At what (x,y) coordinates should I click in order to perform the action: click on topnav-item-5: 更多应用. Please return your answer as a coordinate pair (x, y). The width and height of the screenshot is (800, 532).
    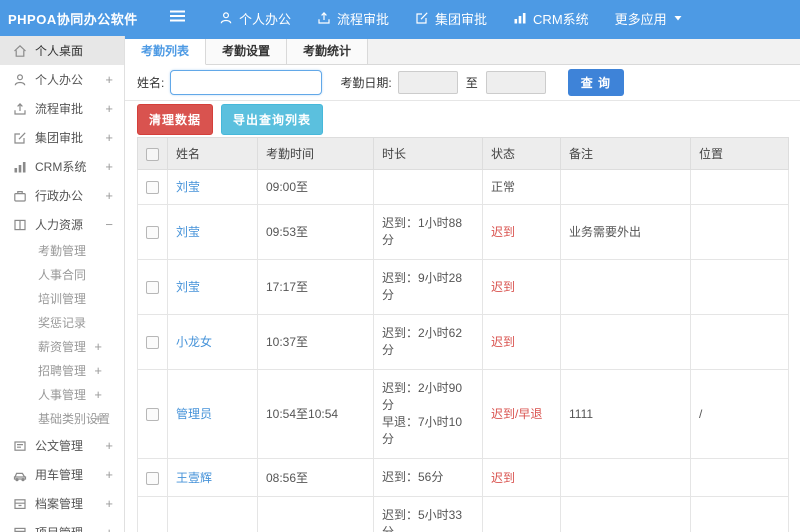
    Looking at the image, I should click on (649, 18).